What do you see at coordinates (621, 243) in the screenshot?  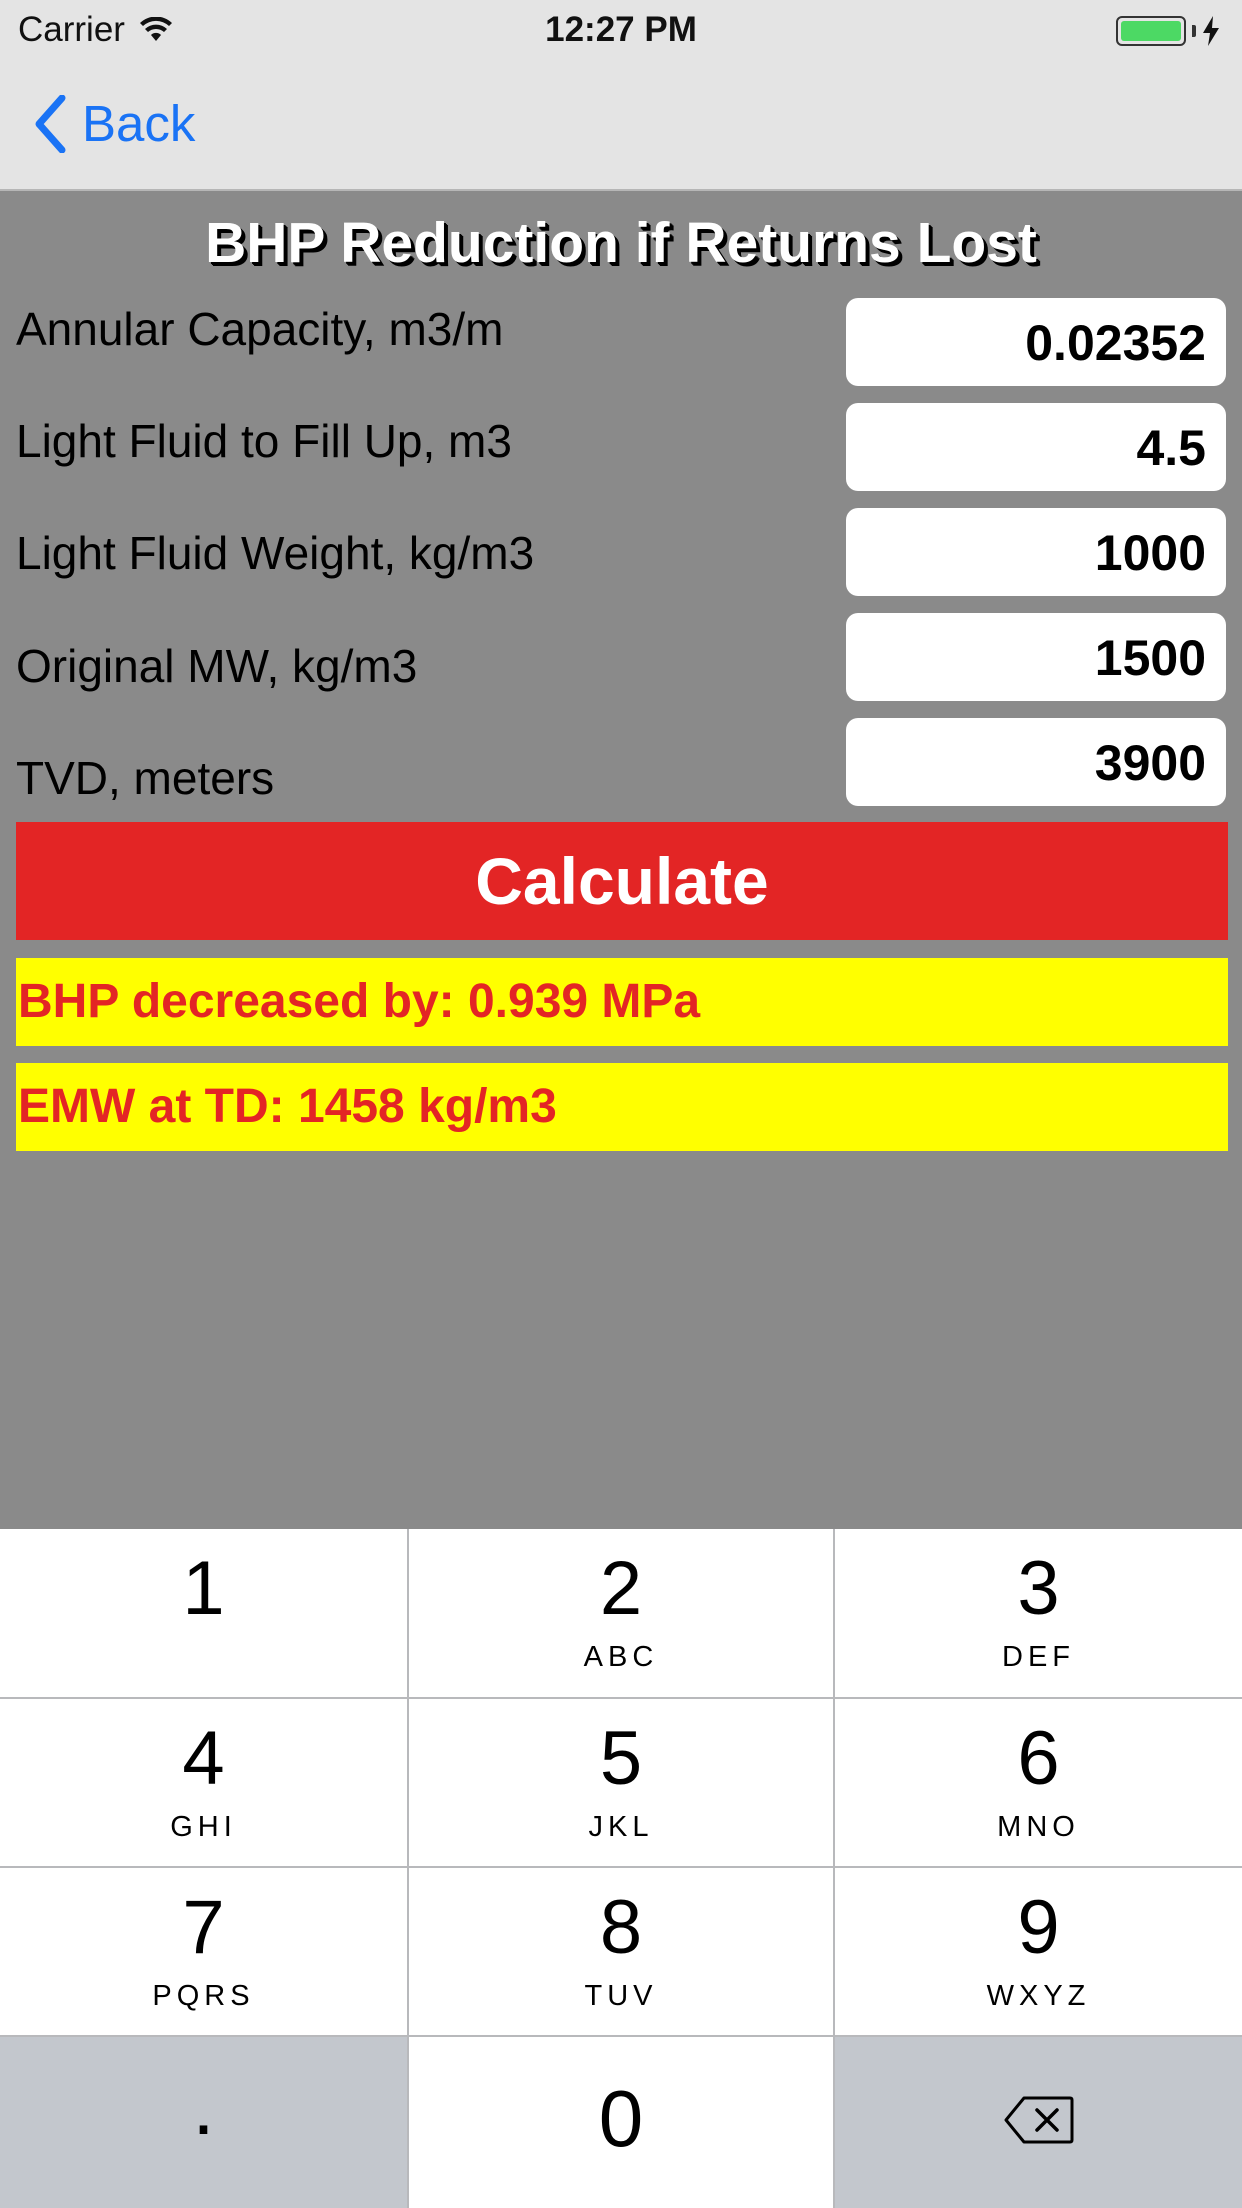 I see `page-title: BHP Reduction if Returns Lost` at bounding box center [621, 243].